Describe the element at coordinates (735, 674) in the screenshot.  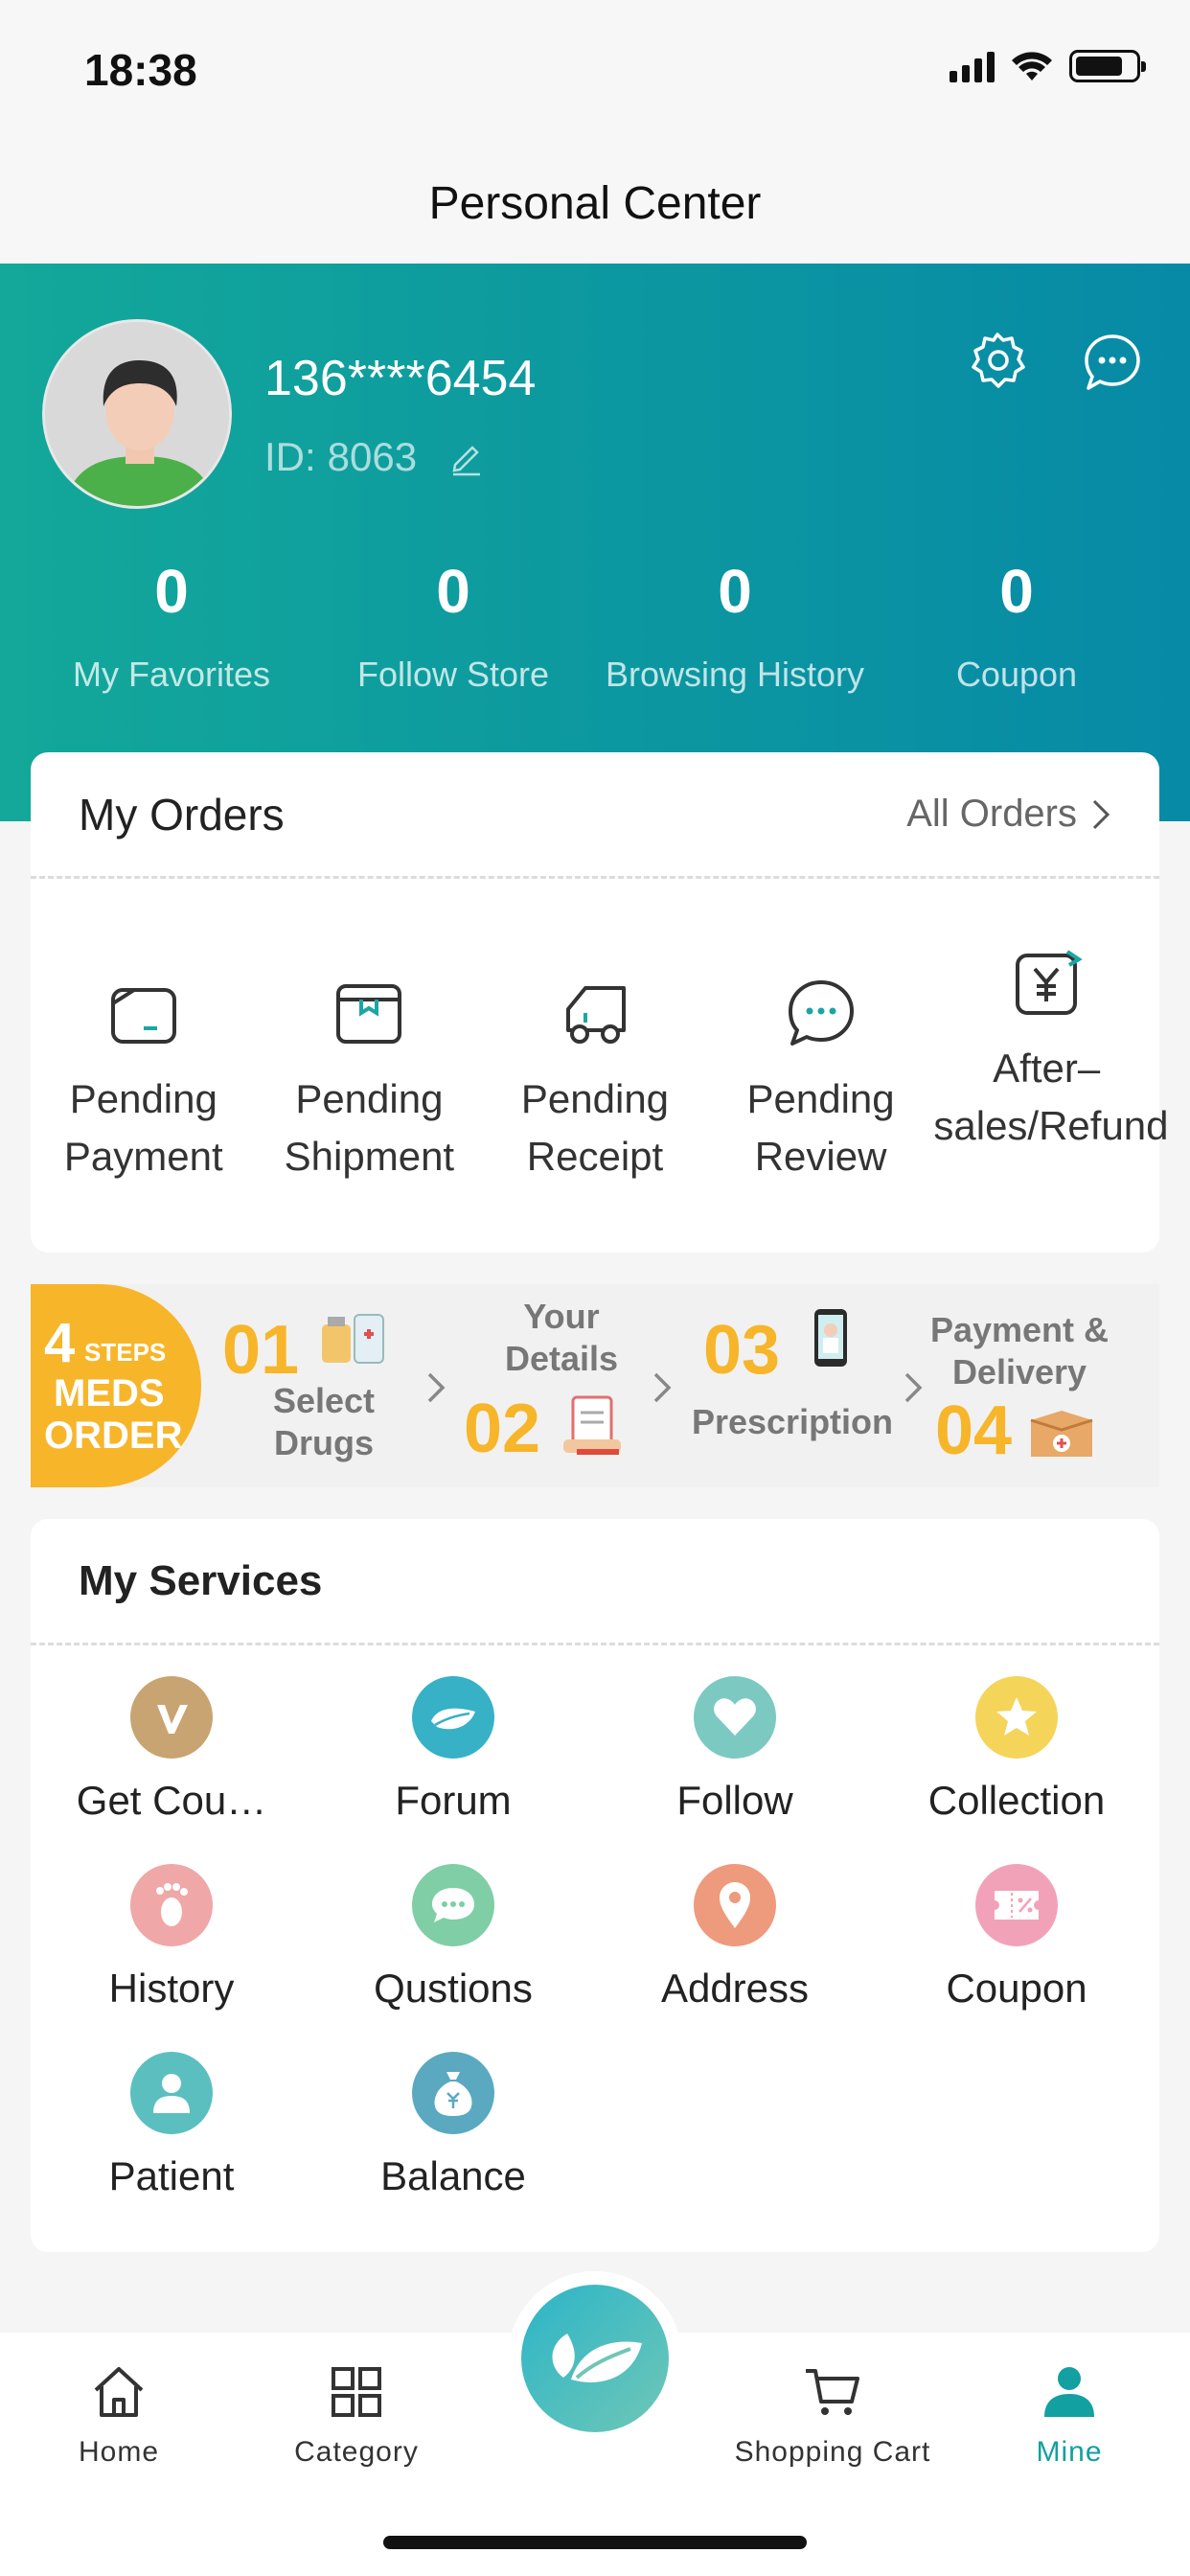
I see `stat-label: Browsing History` at that location.